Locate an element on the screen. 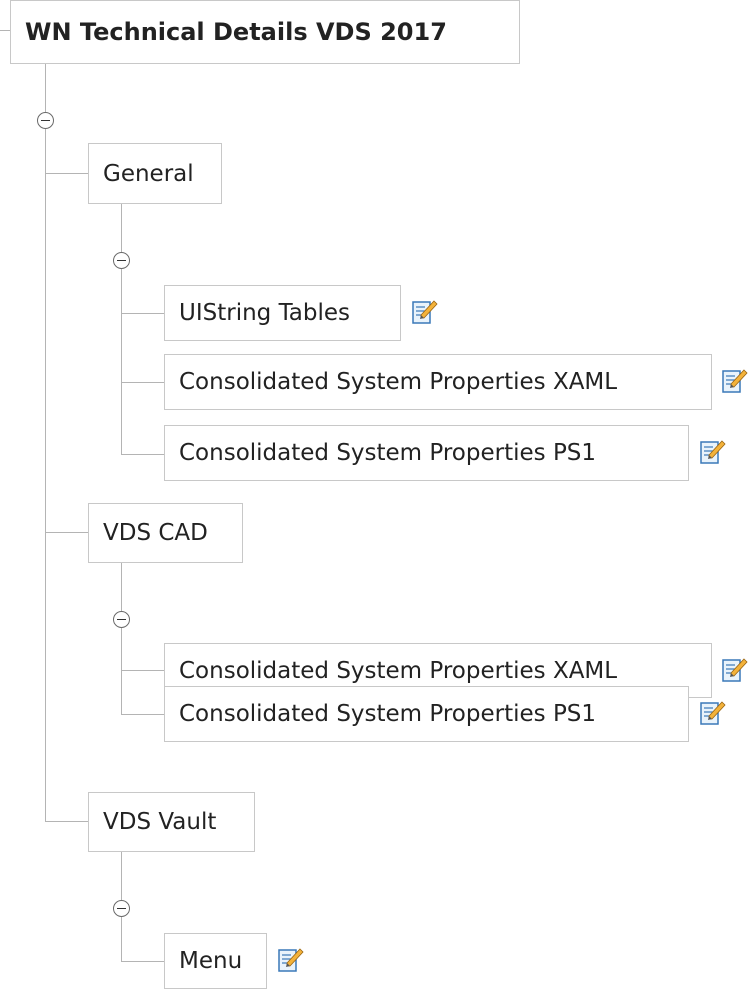 The width and height of the screenshot is (752, 990). node-vds-cad: VDS CAD is located at coordinates (165, 533).